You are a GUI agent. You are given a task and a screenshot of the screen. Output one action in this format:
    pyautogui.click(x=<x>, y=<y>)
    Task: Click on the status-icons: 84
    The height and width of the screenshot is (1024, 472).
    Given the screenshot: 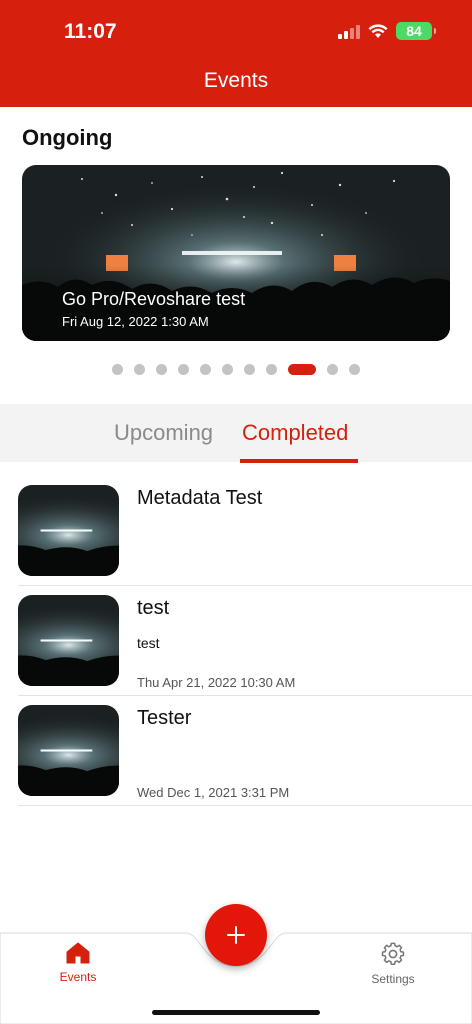 What is the action you would take?
    pyautogui.click(x=387, y=31)
    